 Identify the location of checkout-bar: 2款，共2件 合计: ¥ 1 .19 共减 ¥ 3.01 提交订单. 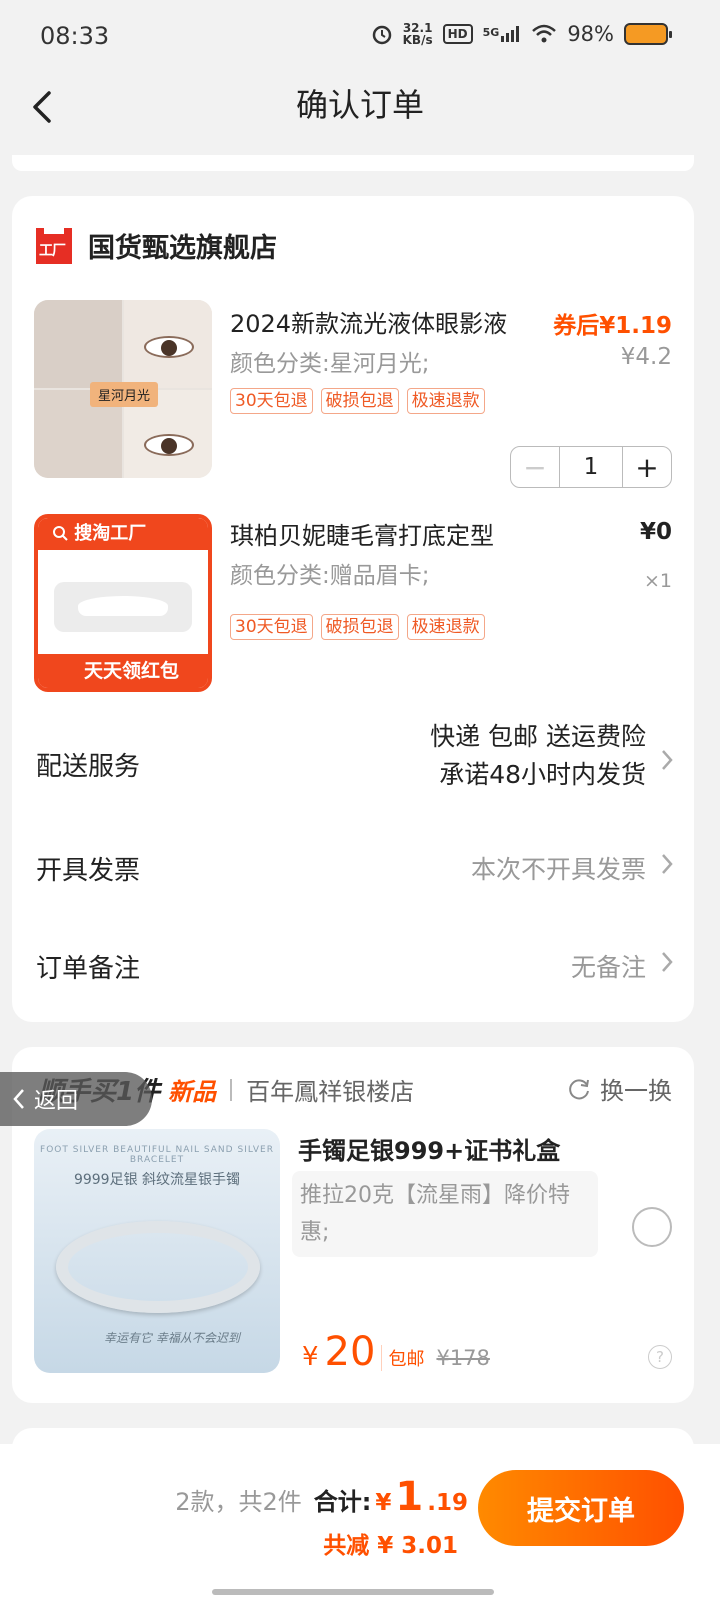
(360, 1522).